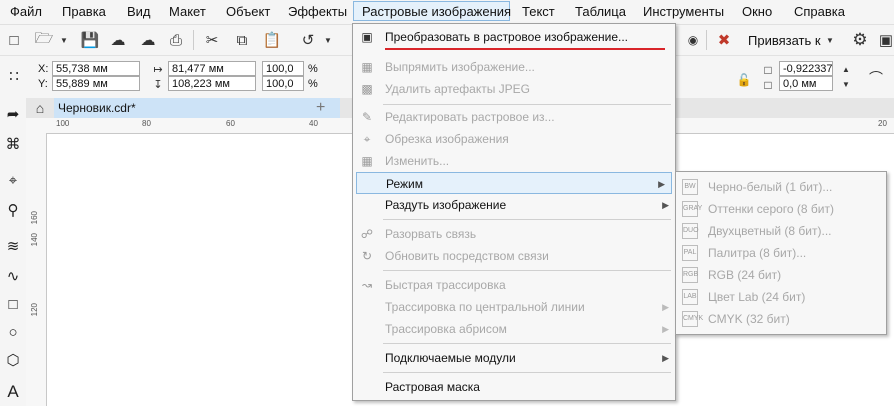 Image resolution: width=894 pixels, height=406 pixels. I want to click on break-link-icon: ☍, so click(367, 234).